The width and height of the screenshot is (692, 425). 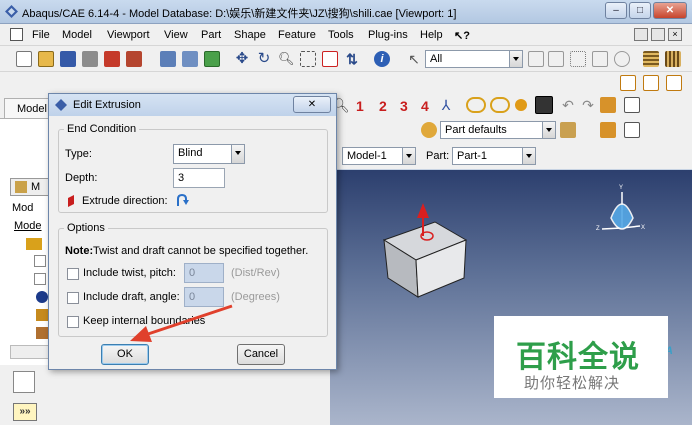 What do you see at coordinates (28, 226) in the screenshot?
I see `tree-item-model-1: Mode` at bounding box center [28, 226].